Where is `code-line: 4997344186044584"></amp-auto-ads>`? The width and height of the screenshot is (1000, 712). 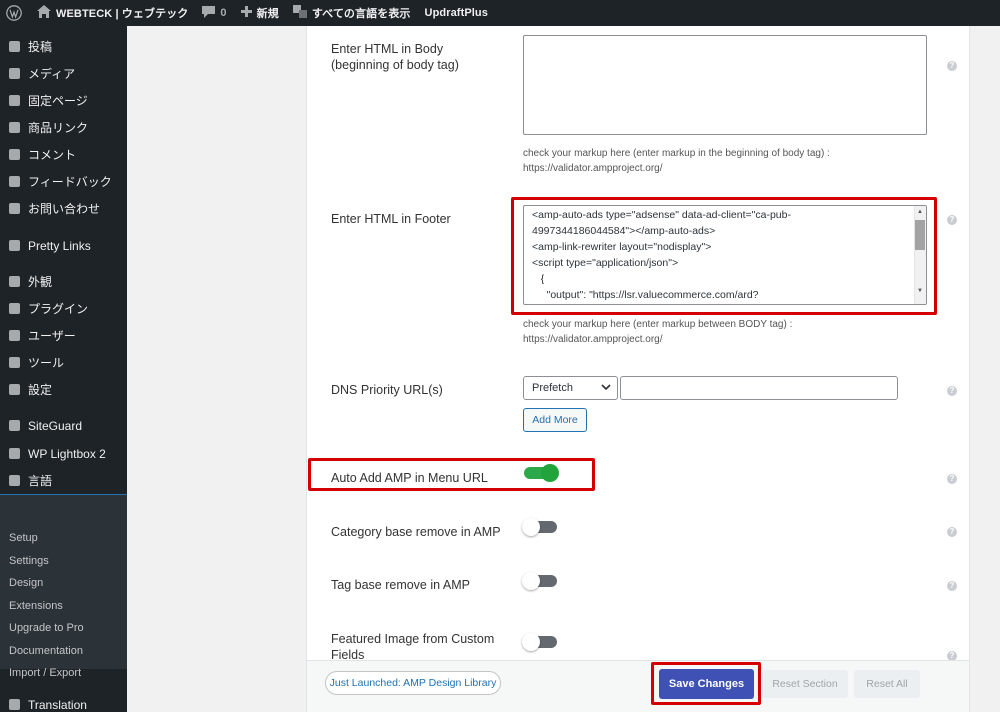
code-line: 4997344186044584"></amp-auto-ads> is located at coordinates (624, 231).